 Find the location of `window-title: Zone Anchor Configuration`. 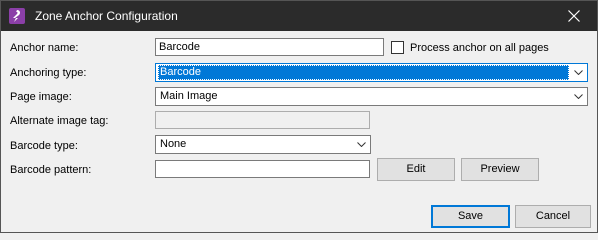

window-title: Zone Anchor Configuration is located at coordinates (106, 16).